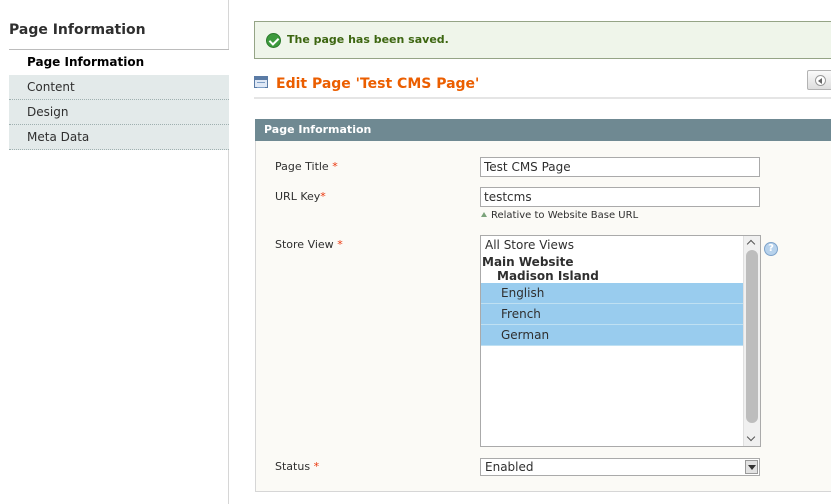  I want to click on status-label: Status *, so click(297, 466).